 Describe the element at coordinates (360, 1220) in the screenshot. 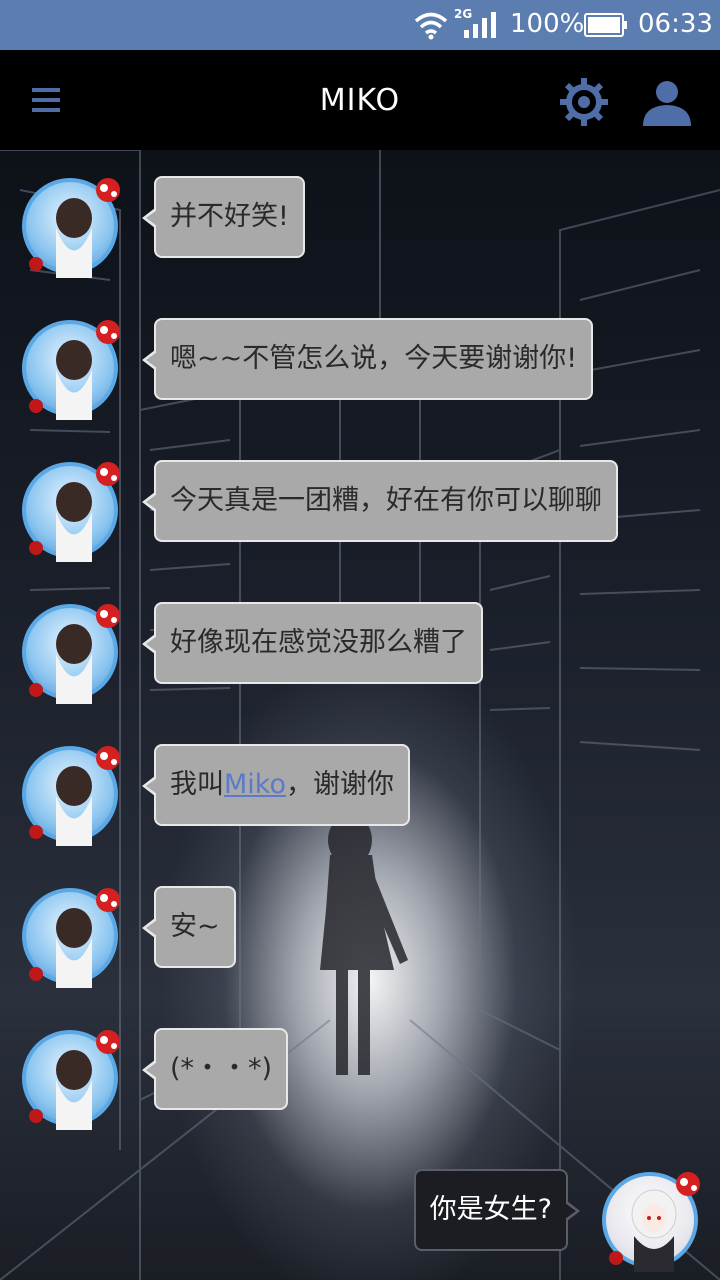

I see `message-row: 你是女生?` at that location.